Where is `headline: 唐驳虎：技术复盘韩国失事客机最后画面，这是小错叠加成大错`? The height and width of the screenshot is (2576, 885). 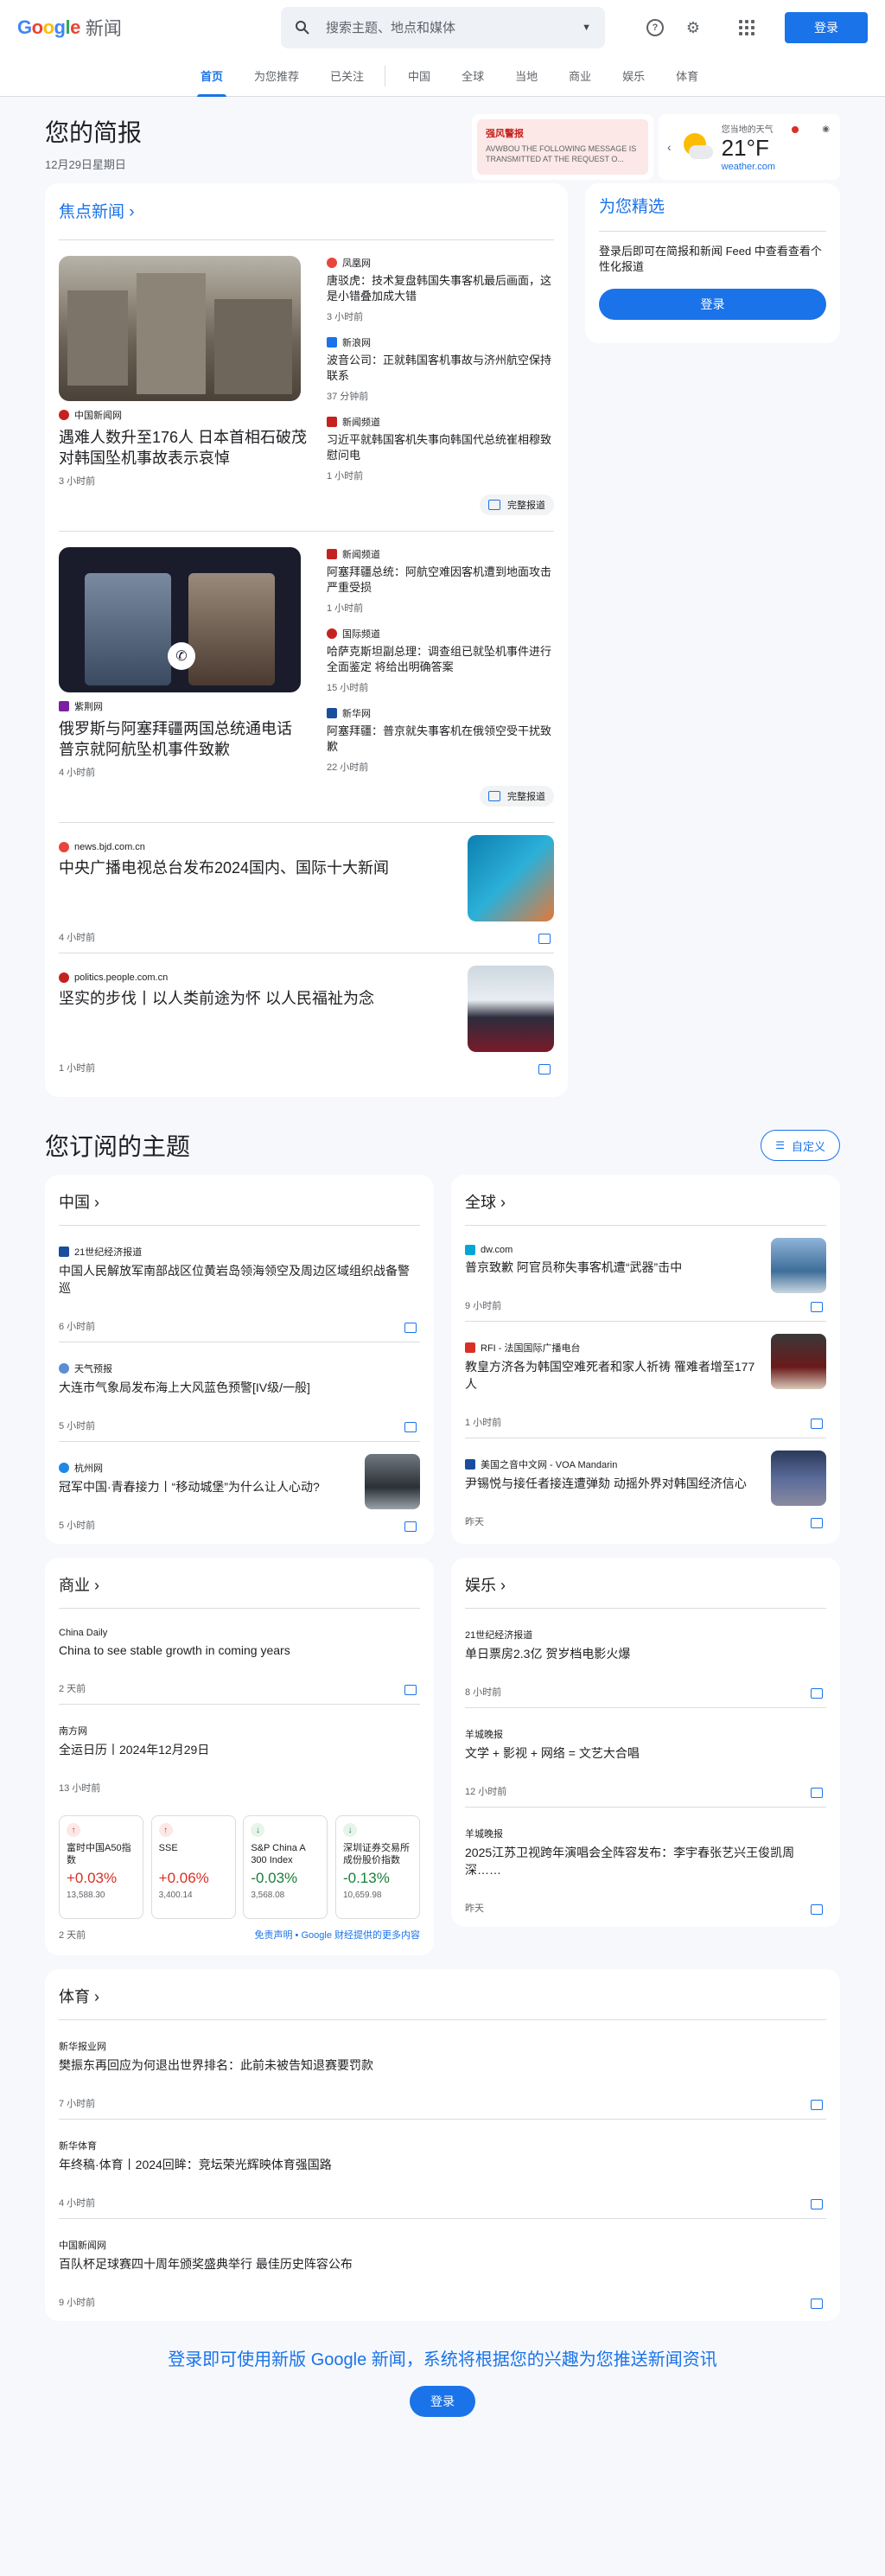
headline: 唐驳虎：技术复盘韩国失事客机最后画面，这是小错叠加成大错 is located at coordinates (440, 288).